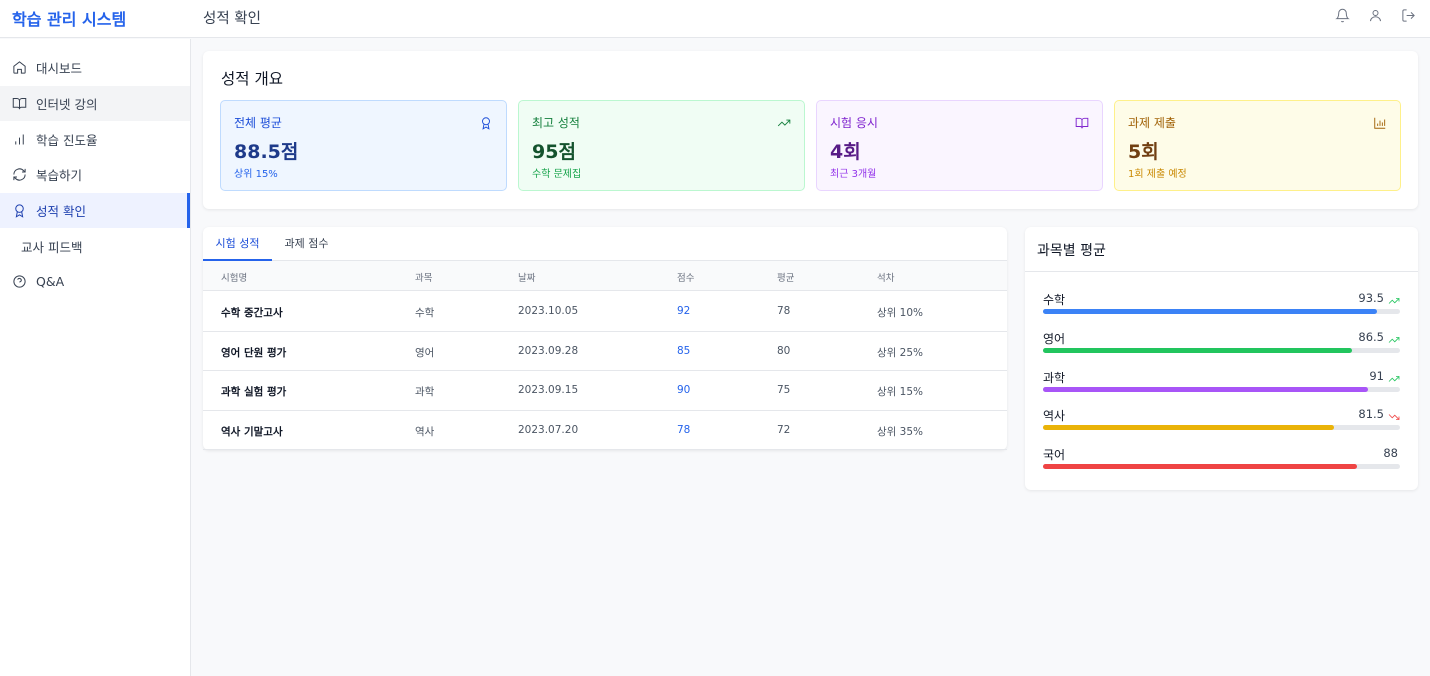 This screenshot has width=1430, height=676. What do you see at coordinates (19, 281) in the screenshot?
I see `help-circle-icon` at bounding box center [19, 281].